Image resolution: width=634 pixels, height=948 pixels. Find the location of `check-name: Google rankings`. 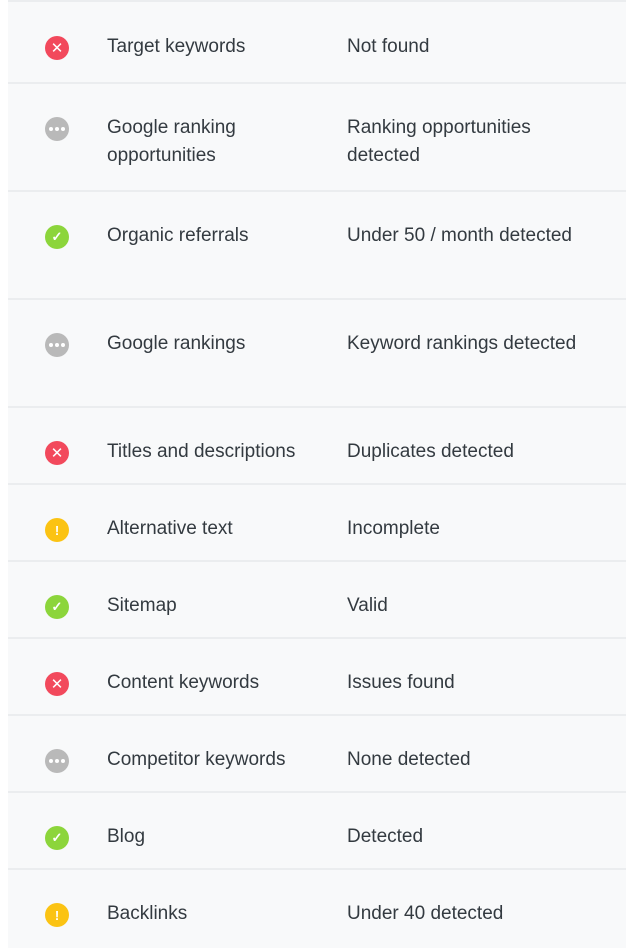

check-name: Google rankings is located at coordinates (176, 343).